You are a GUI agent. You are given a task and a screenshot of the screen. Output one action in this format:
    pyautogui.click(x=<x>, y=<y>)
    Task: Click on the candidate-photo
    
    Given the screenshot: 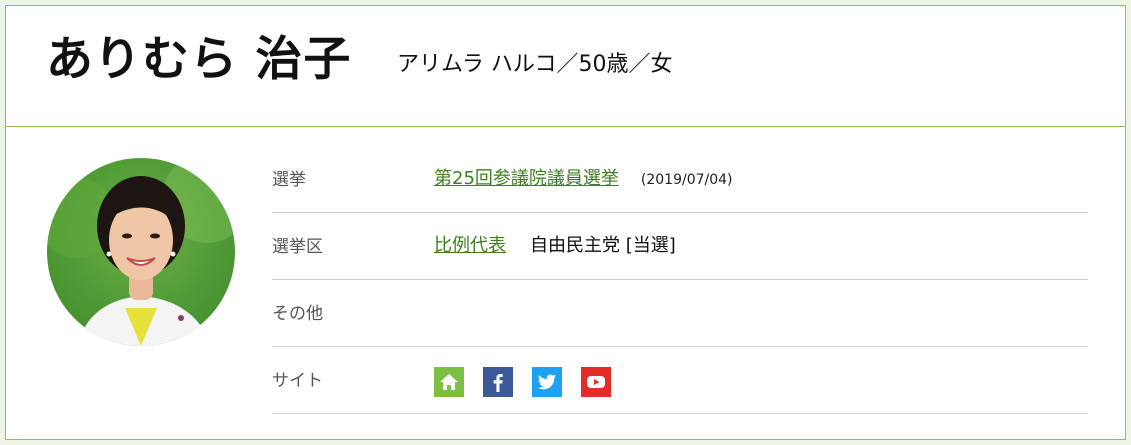 What is the action you would take?
    pyautogui.click(x=141, y=252)
    